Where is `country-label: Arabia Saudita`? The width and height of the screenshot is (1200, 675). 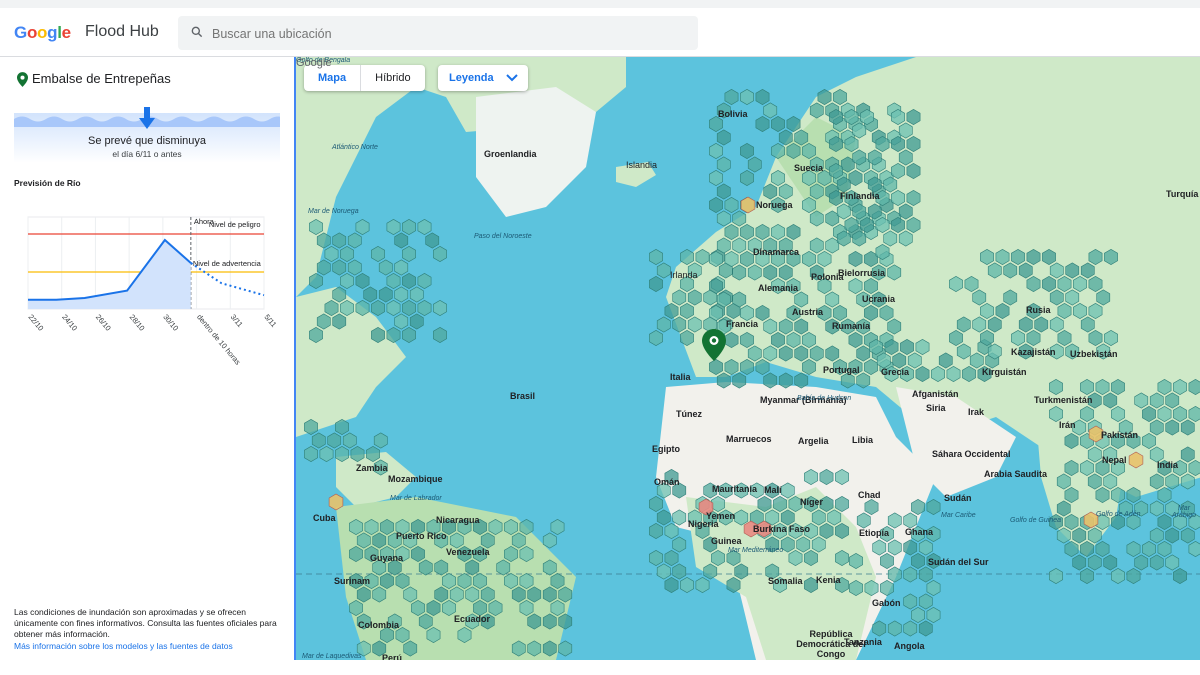 country-label: Arabia Saudita is located at coordinates (1016, 474).